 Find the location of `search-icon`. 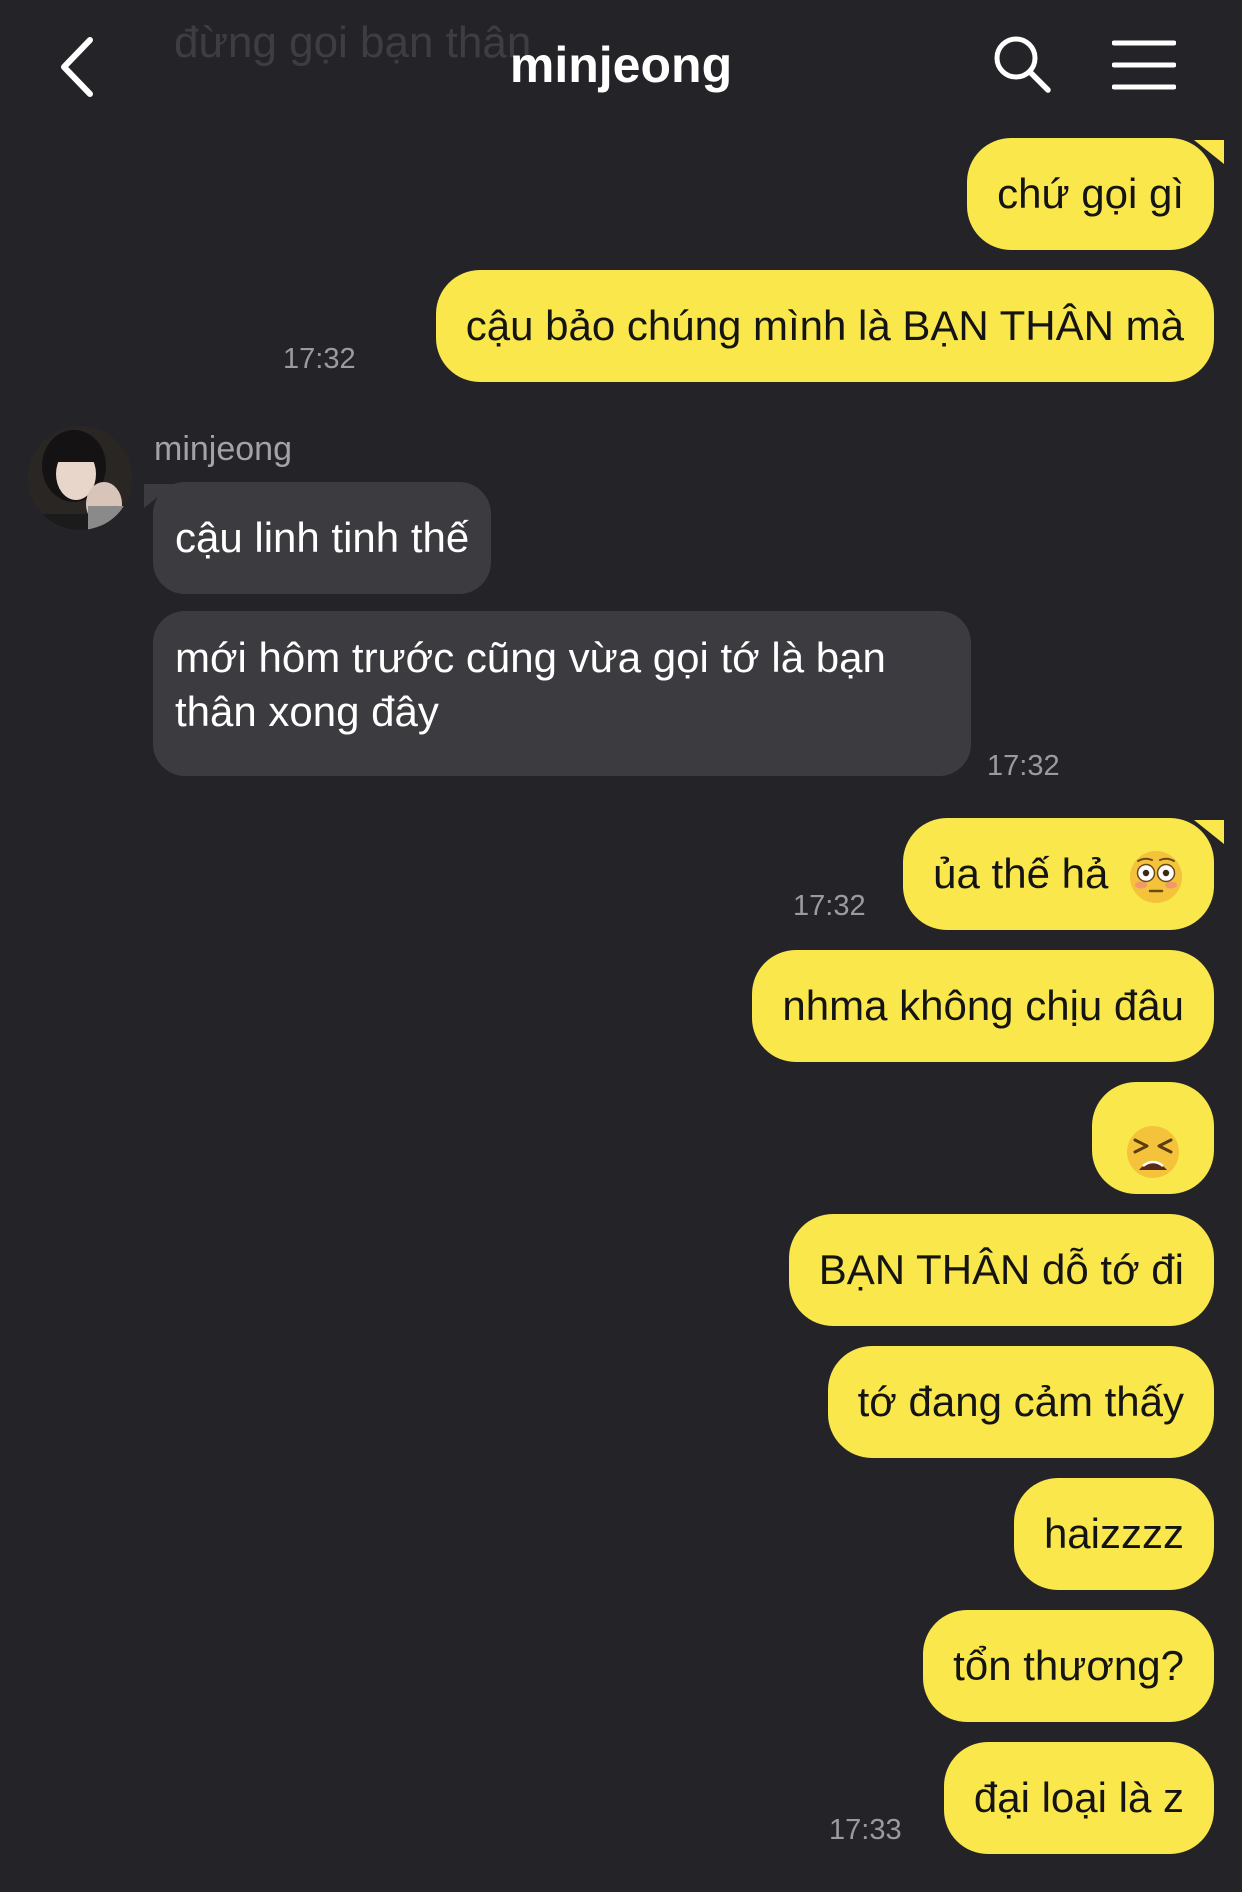

search-icon is located at coordinates (1022, 64).